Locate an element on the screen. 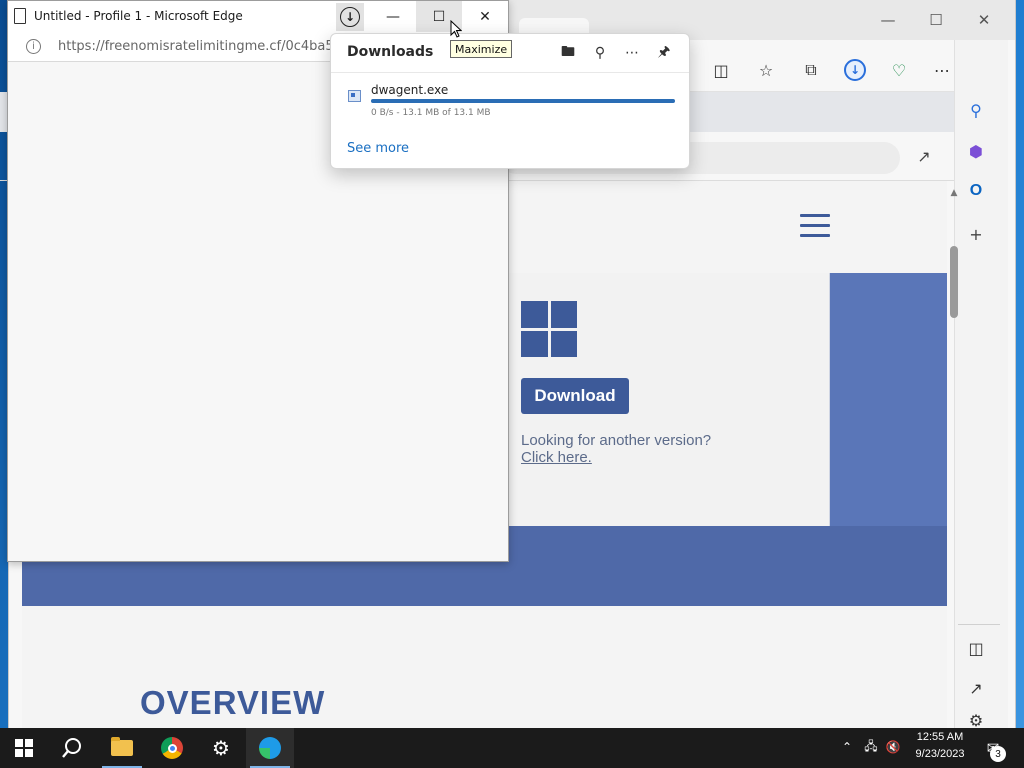 The image size is (1024, 768). notification-count-badge: 3 is located at coordinates (998, 754).